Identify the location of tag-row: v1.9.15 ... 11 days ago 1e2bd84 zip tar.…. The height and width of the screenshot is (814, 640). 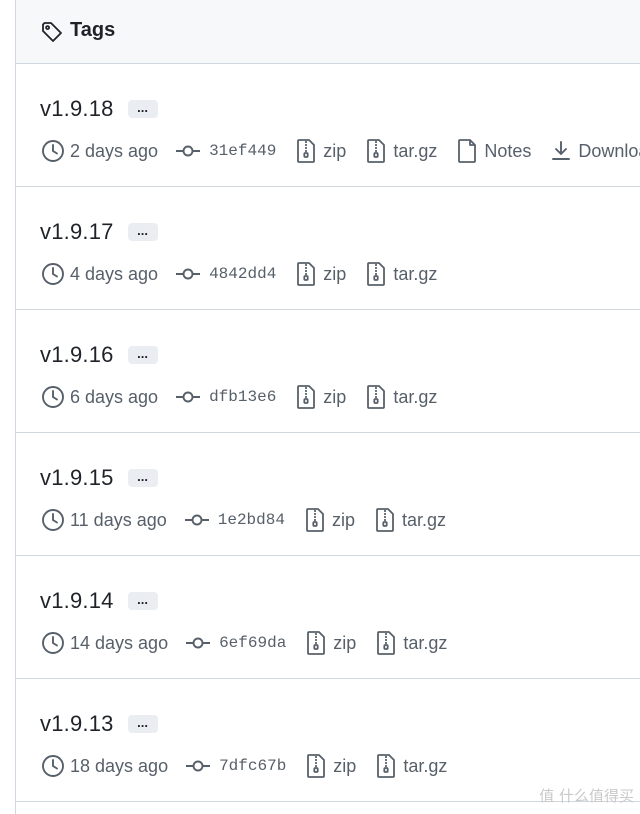
(328, 494).